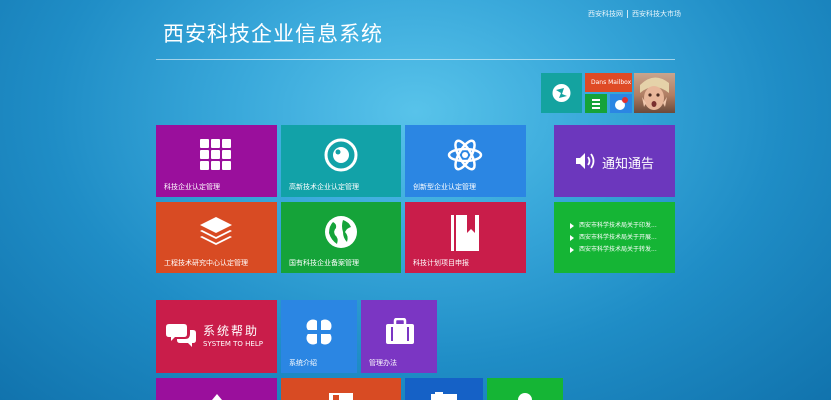 Image resolution: width=831 pixels, height=400 pixels. Describe the element at coordinates (273, 34) in the screenshot. I see `site-title: 西安科技企业信息系统` at that location.